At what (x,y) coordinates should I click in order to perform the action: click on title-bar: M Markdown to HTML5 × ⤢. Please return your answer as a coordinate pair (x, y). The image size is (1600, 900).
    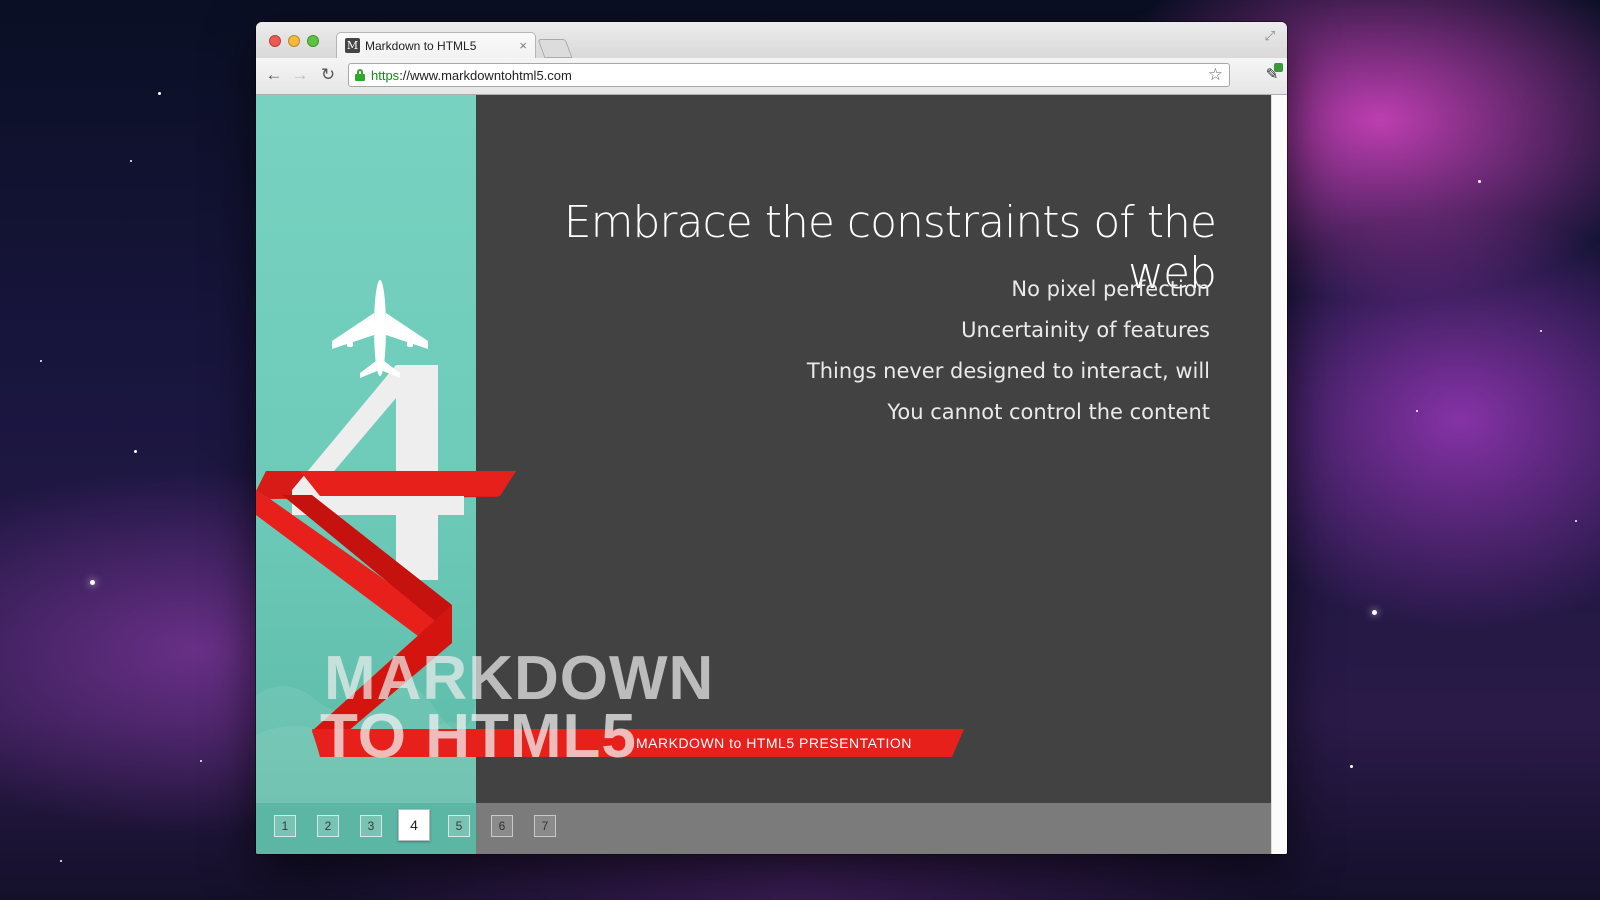
    Looking at the image, I should click on (771, 40).